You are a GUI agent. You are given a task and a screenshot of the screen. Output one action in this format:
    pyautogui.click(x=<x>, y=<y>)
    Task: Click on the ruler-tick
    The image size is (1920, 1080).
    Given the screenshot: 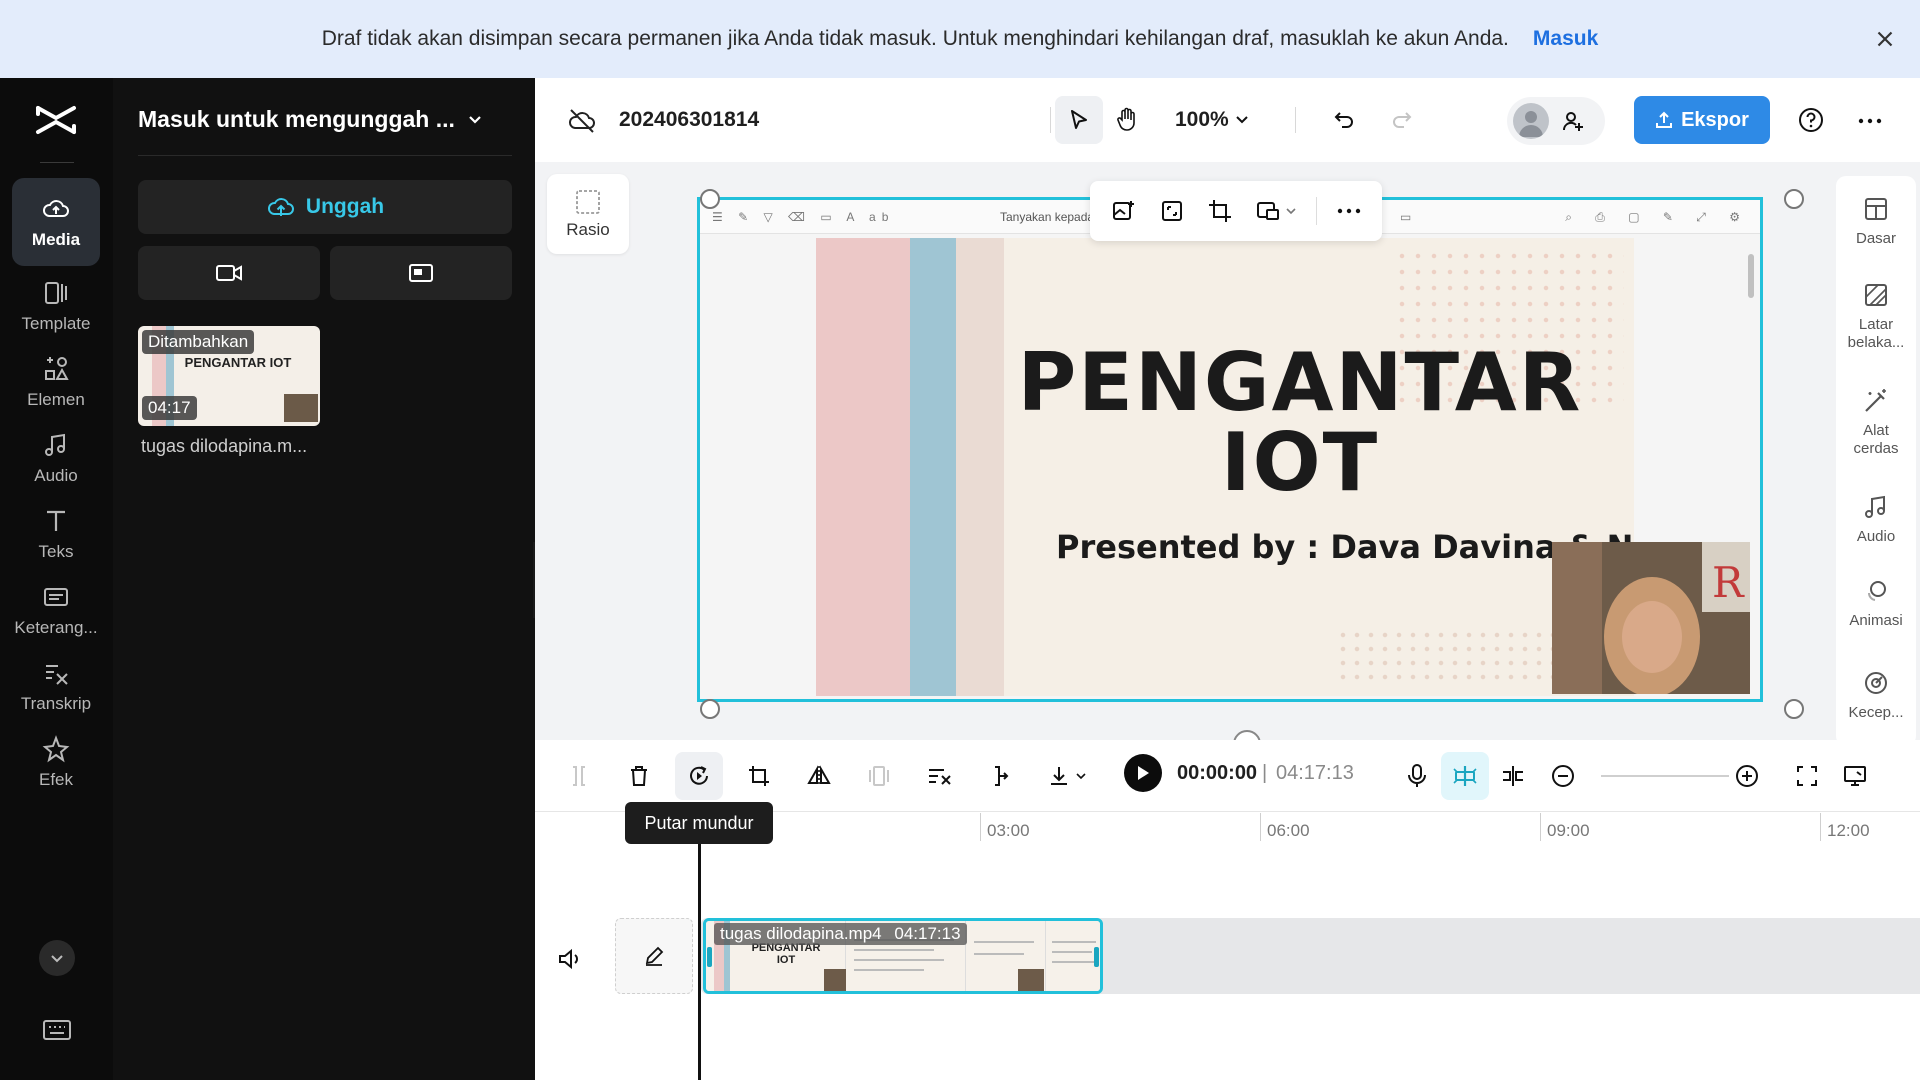 What is the action you would take?
    pyautogui.click(x=1260, y=827)
    